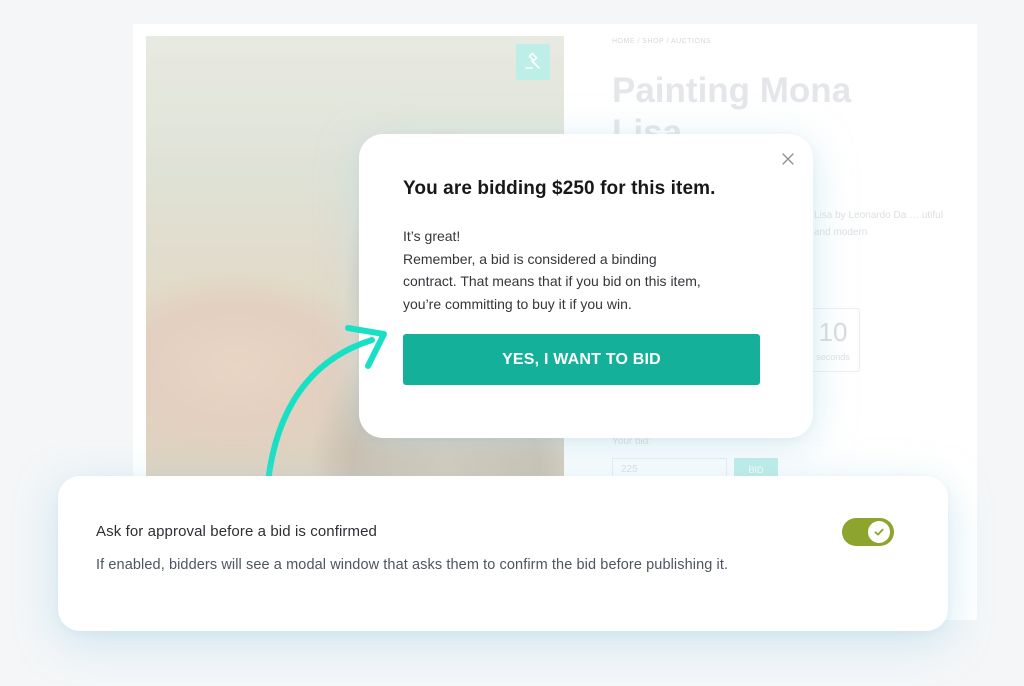  What do you see at coordinates (833, 357) in the screenshot?
I see `countdown-unit: seconds` at bounding box center [833, 357].